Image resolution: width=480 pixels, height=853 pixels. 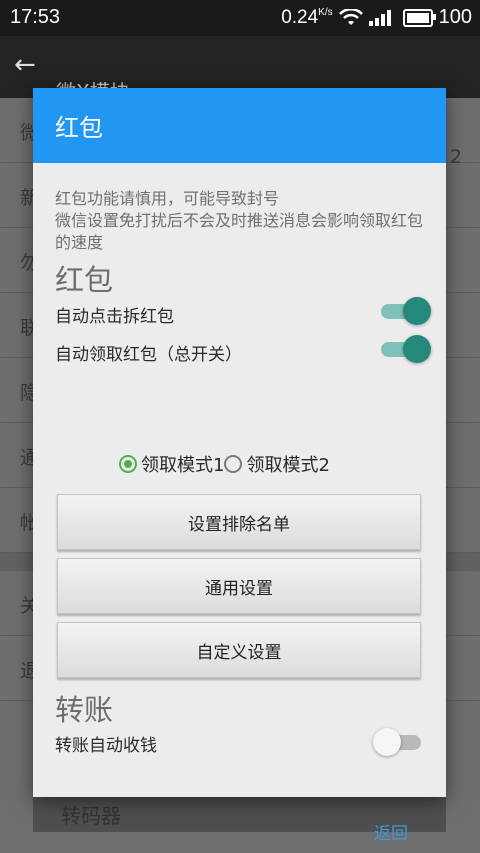 What do you see at coordinates (405, 349) in the screenshot?
I see `auto-receive-switch` at bounding box center [405, 349].